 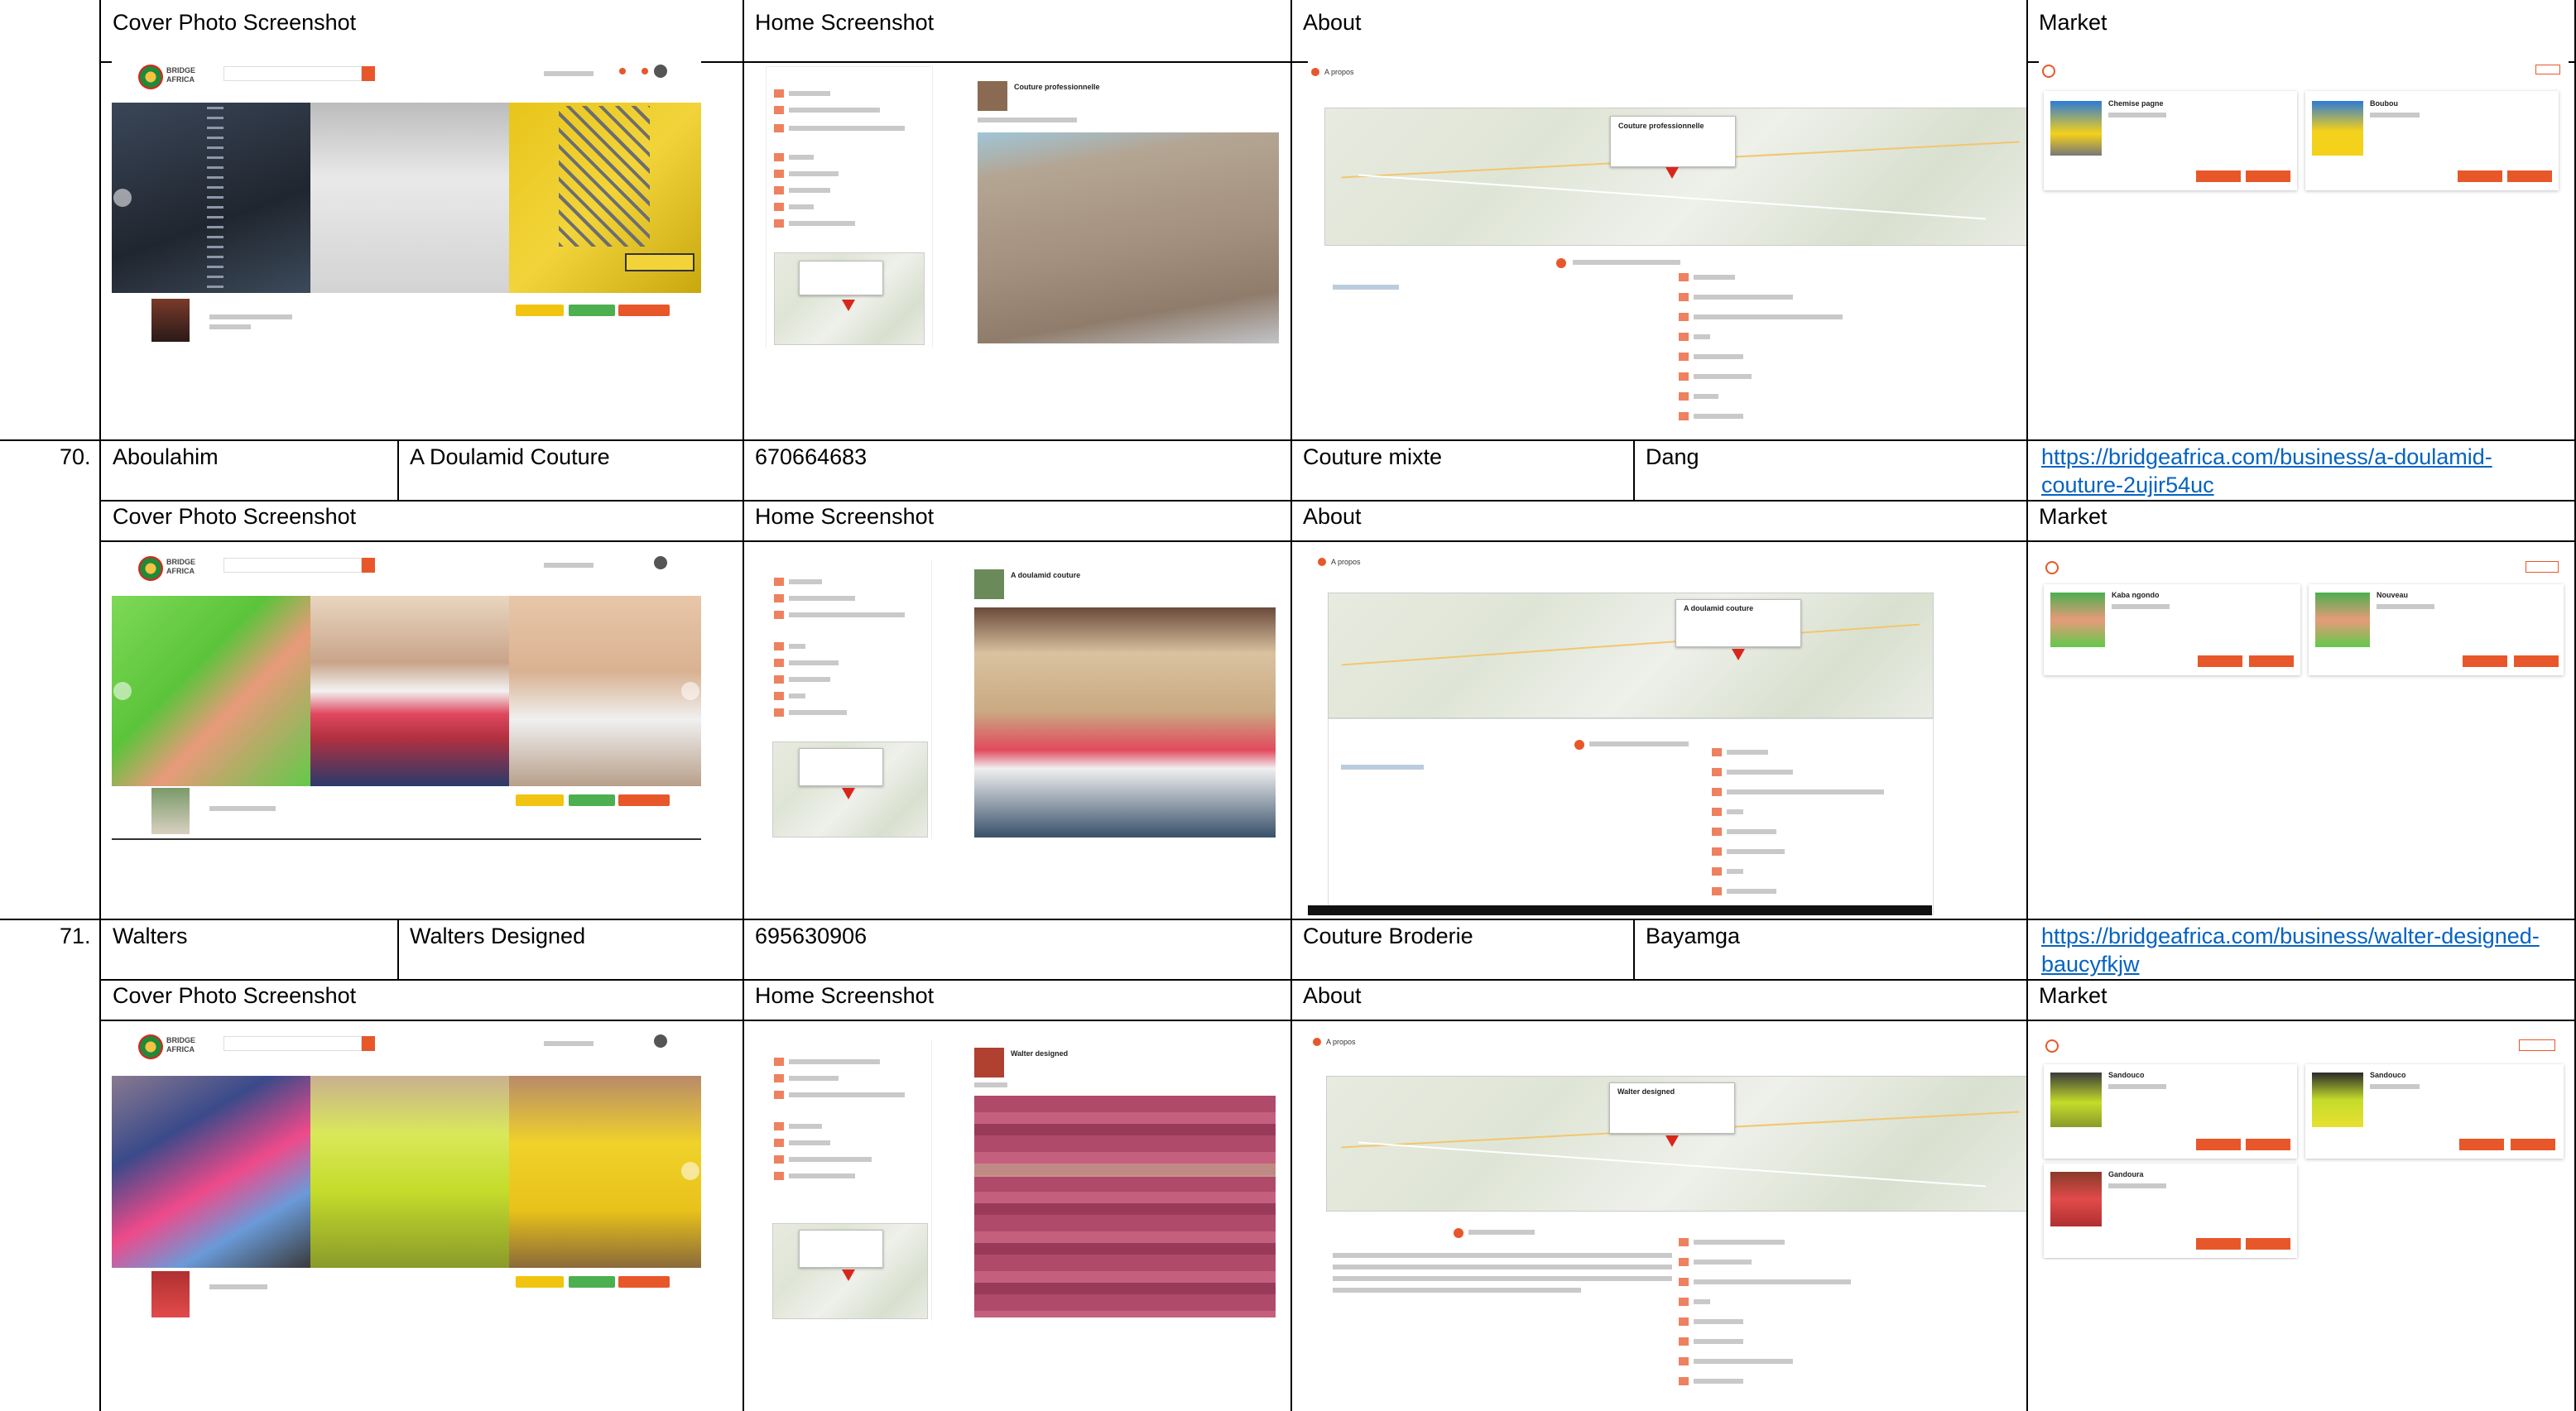 What do you see at coordinates (1057, 87) in the screenshot?
I see `home-business-title: Couture professionnelle` at bounding box center [1057, 87].